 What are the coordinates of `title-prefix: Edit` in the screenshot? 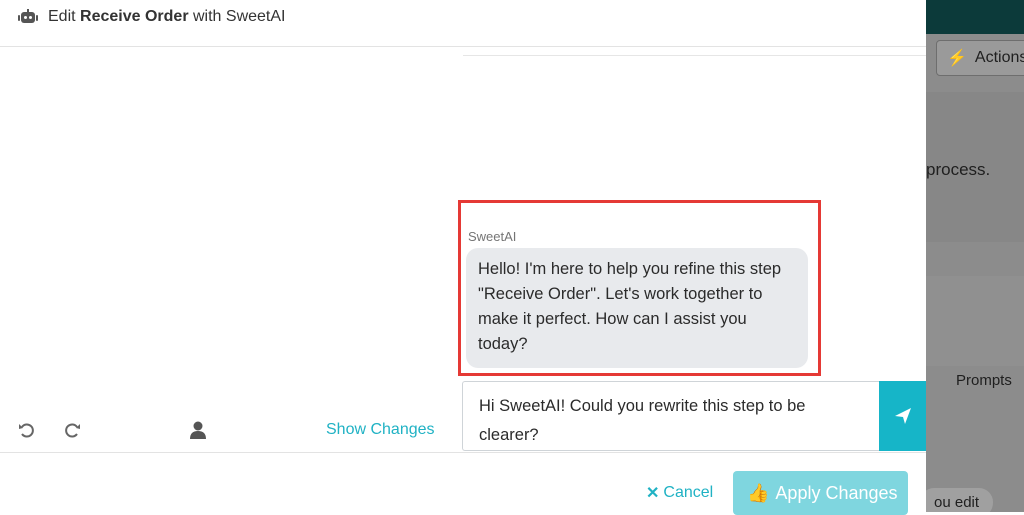 It's located at (62, 16).